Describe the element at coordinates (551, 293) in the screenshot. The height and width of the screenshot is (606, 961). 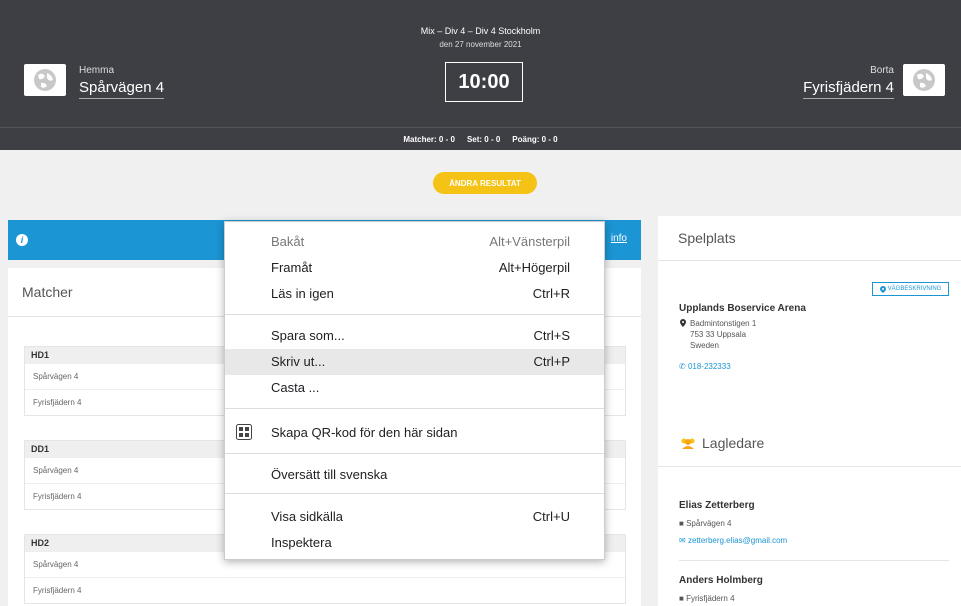
I see `menu-shortcut: Ctrl+R` at that location.